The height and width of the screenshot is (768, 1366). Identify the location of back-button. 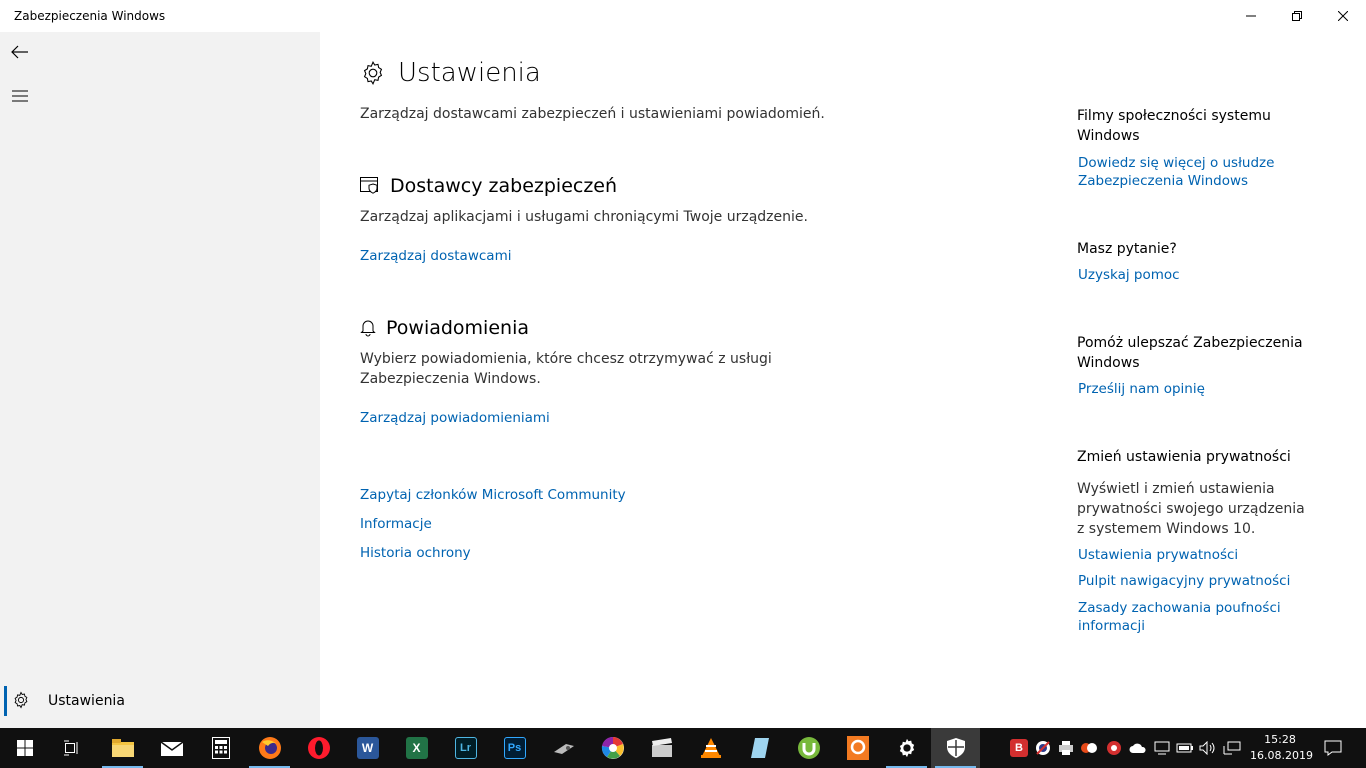
(20, 52).